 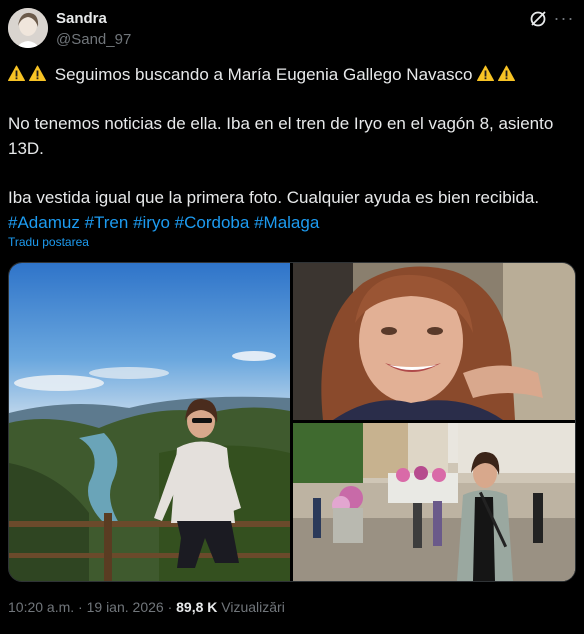 I want to click on photo-street, so click(x=434, y=502).